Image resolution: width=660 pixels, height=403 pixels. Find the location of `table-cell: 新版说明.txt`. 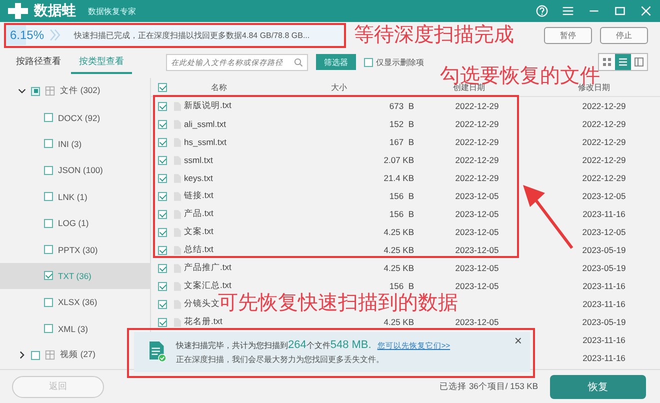

table-cell: 新版说明.txt is located at coordinates (208, 106).